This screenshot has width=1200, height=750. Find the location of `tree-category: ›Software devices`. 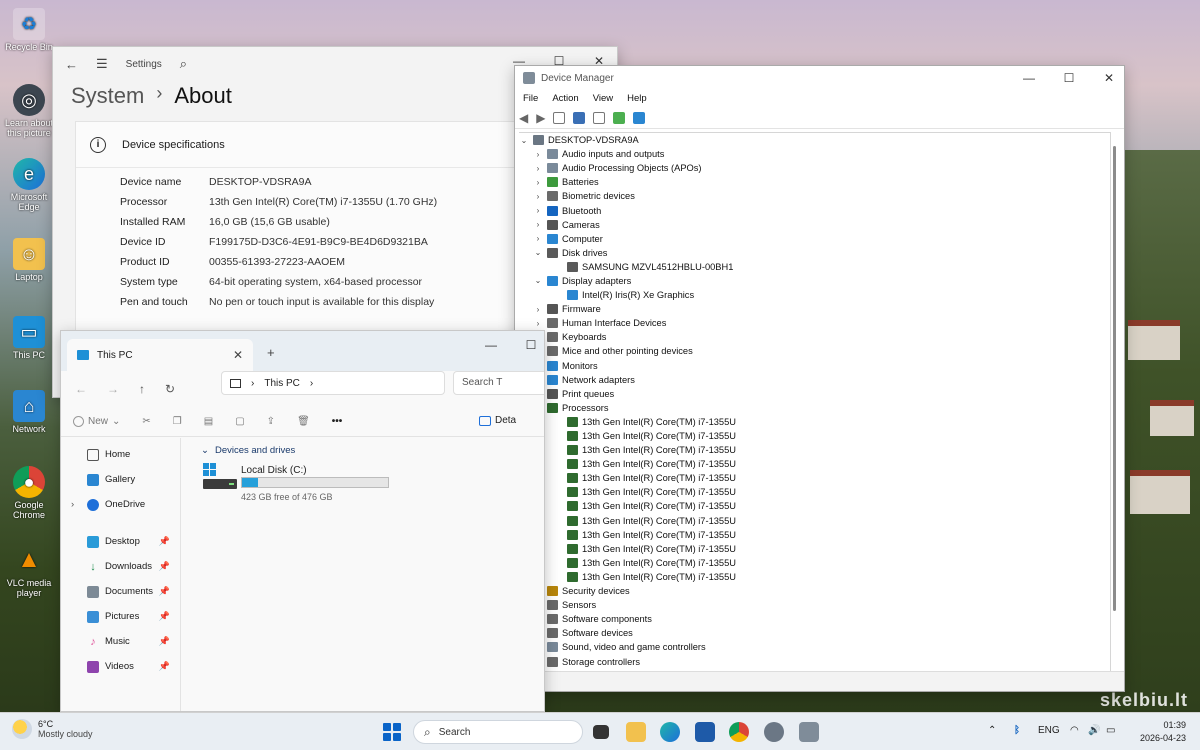

tree-category: ›Software devices is located at coordinates (814, 633).